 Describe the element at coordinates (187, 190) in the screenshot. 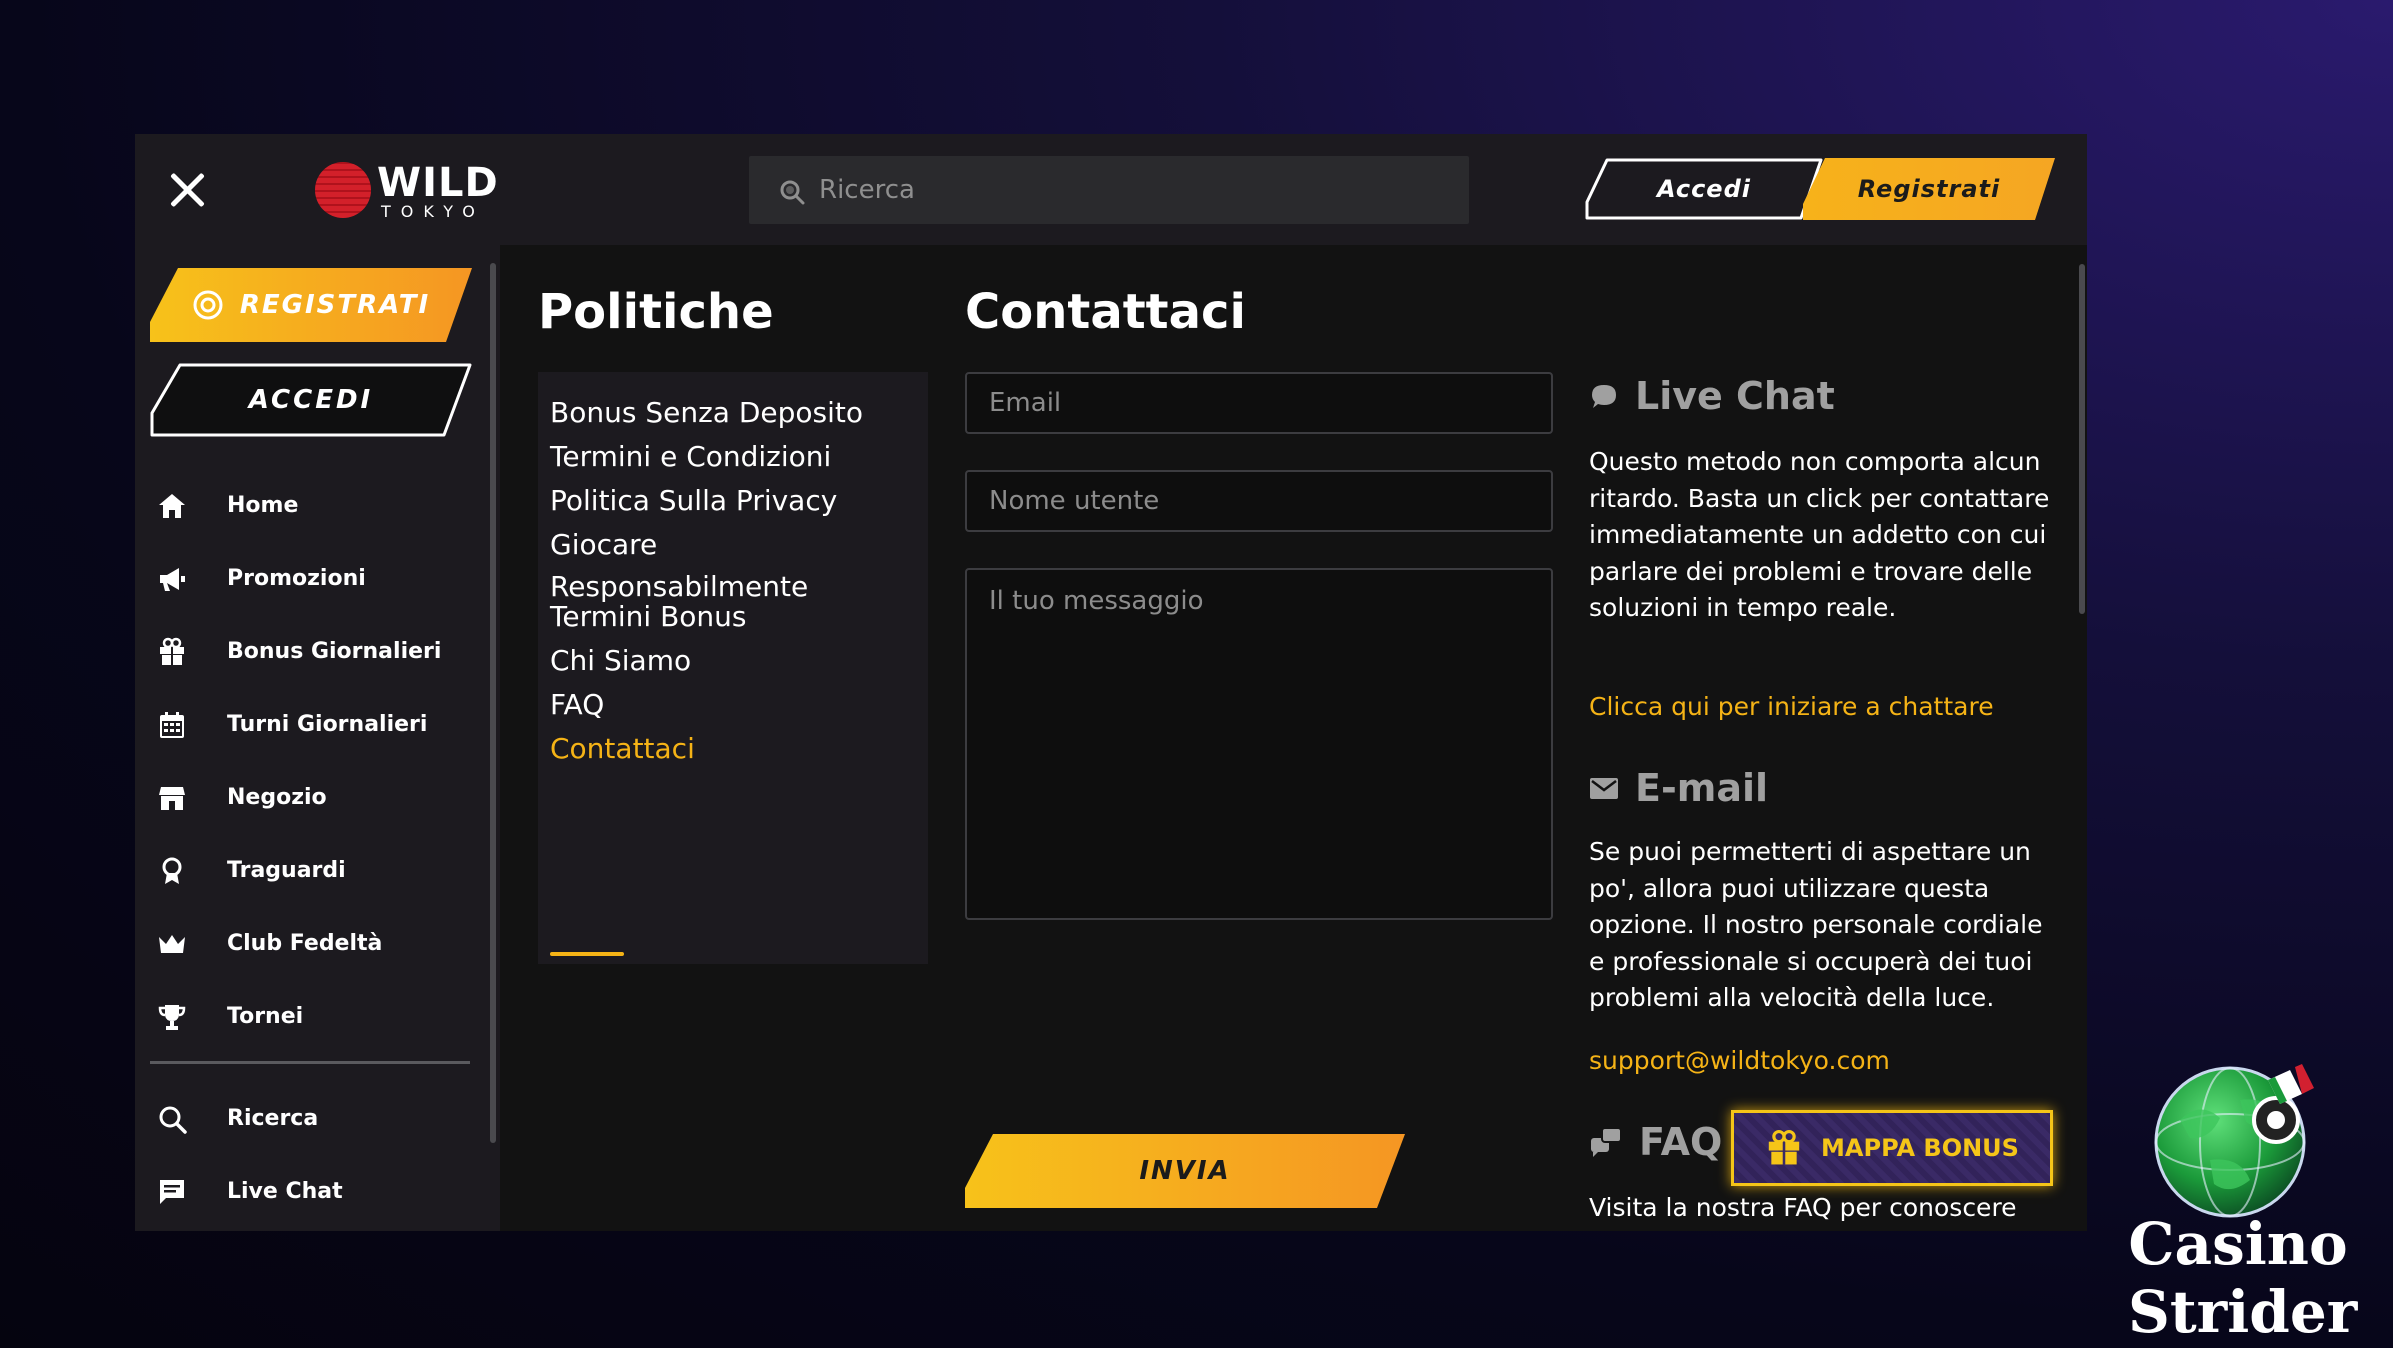

I see `close-icon` at that location.